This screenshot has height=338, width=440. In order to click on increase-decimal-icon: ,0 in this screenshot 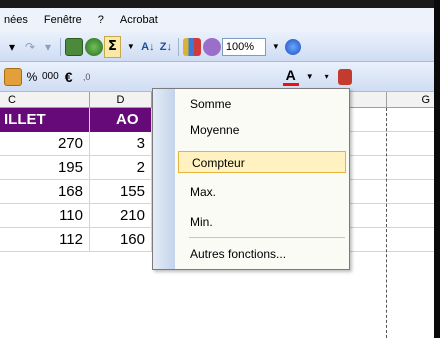, I will do `click(87, 77)`.